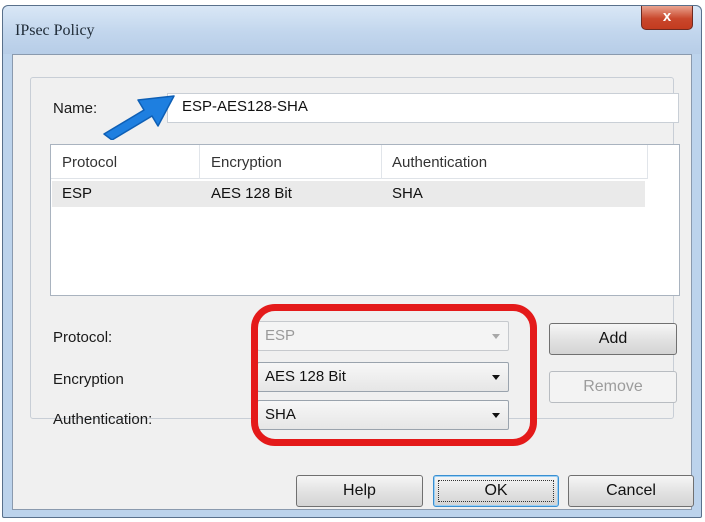 The width and height of the screenshot is (705, 522). Describe the element at coordinates (423, 108) in the screenshot. I see `name-field: ESP-AES128-SHA` at that location.